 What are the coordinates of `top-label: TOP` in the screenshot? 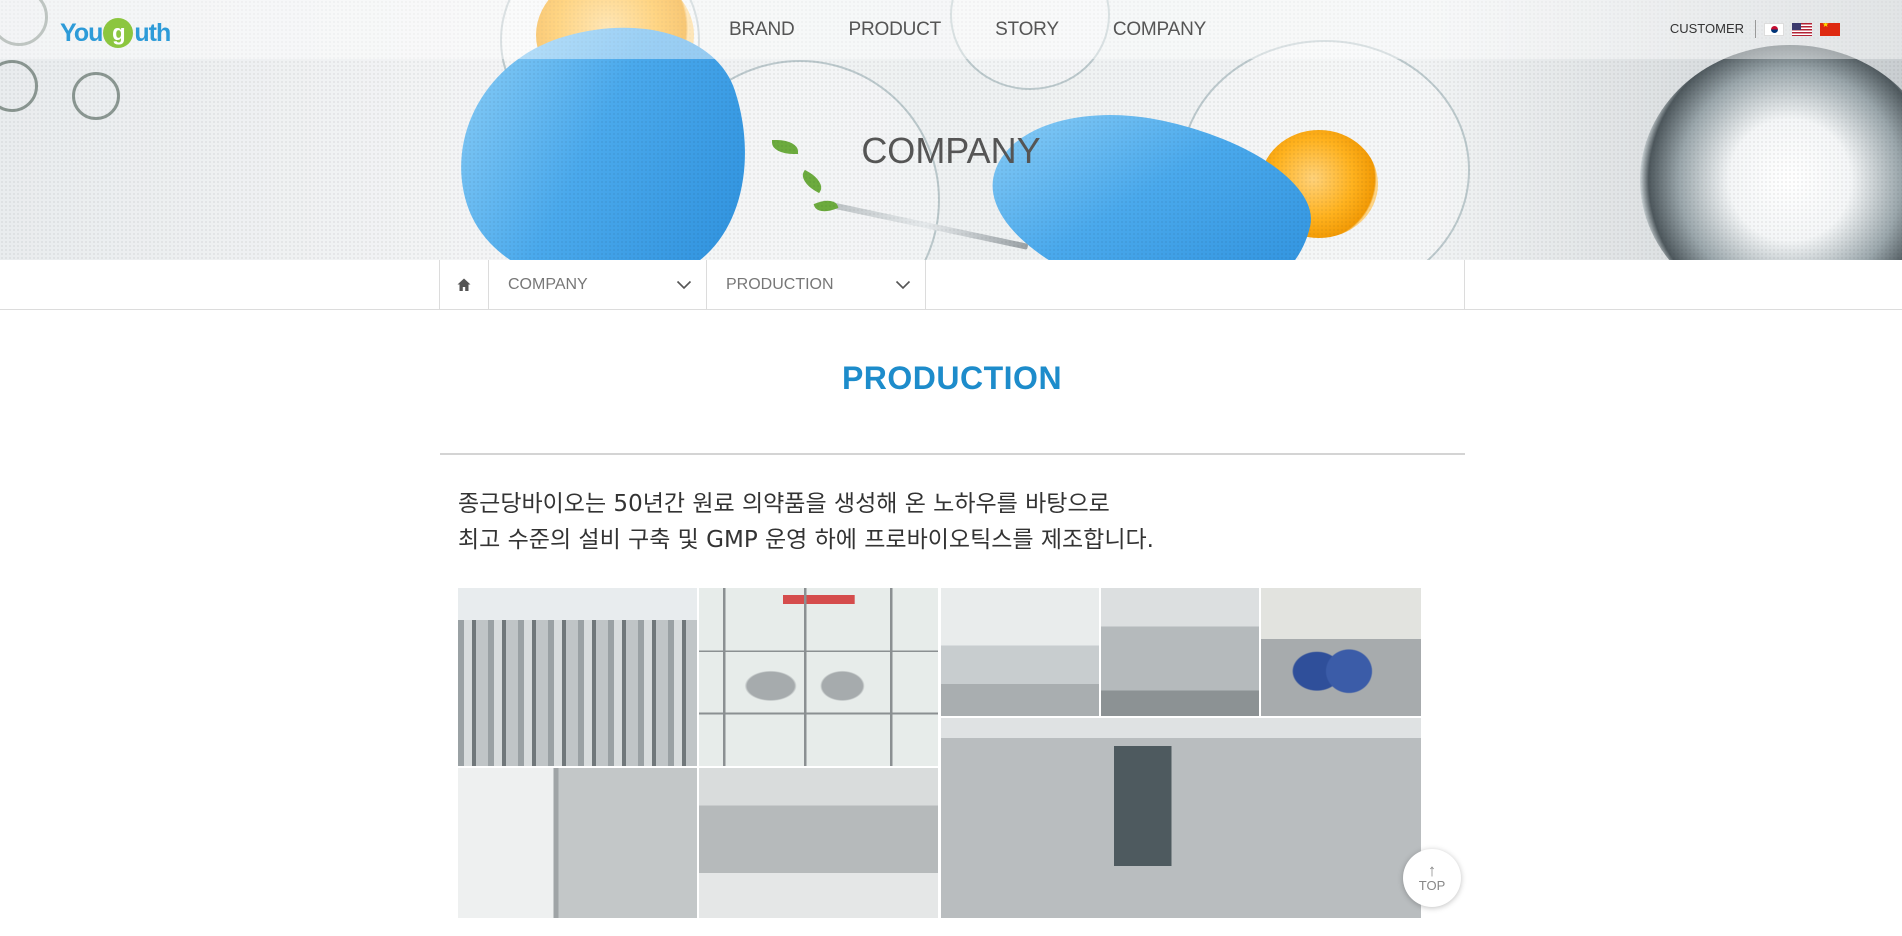 It's located at (1432, 885).